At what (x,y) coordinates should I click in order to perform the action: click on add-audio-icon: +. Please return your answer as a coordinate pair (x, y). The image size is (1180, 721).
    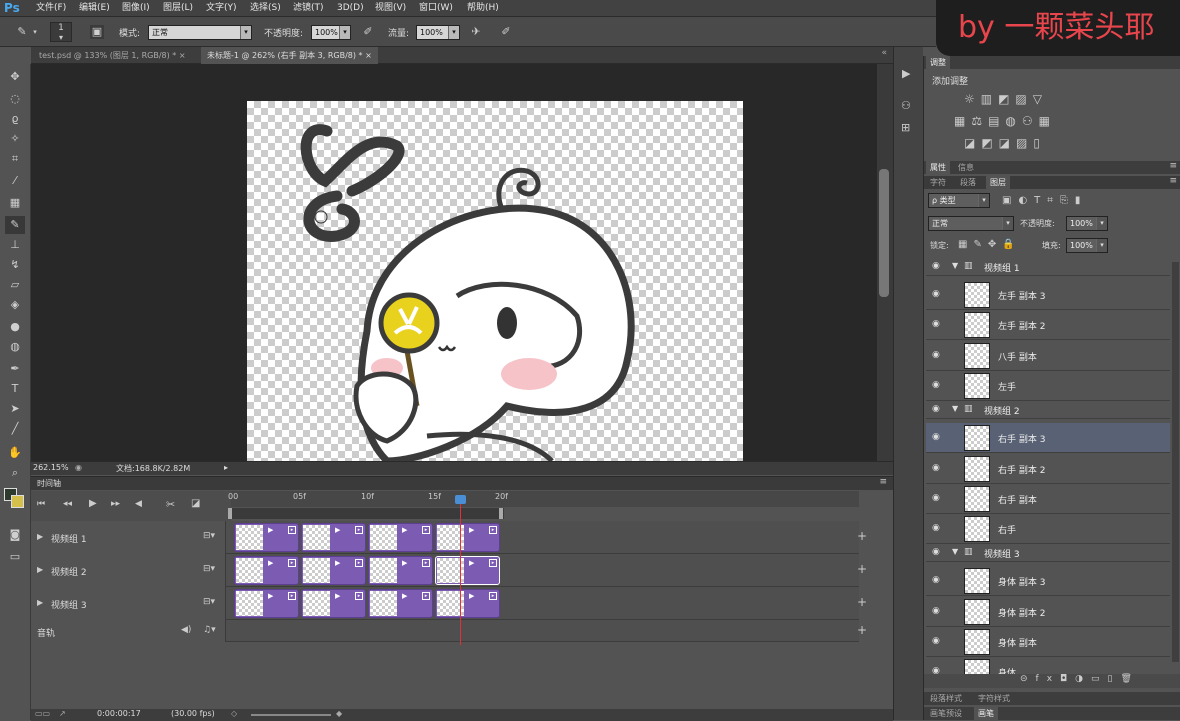
    Looking at the image, I should click on (862, 630).